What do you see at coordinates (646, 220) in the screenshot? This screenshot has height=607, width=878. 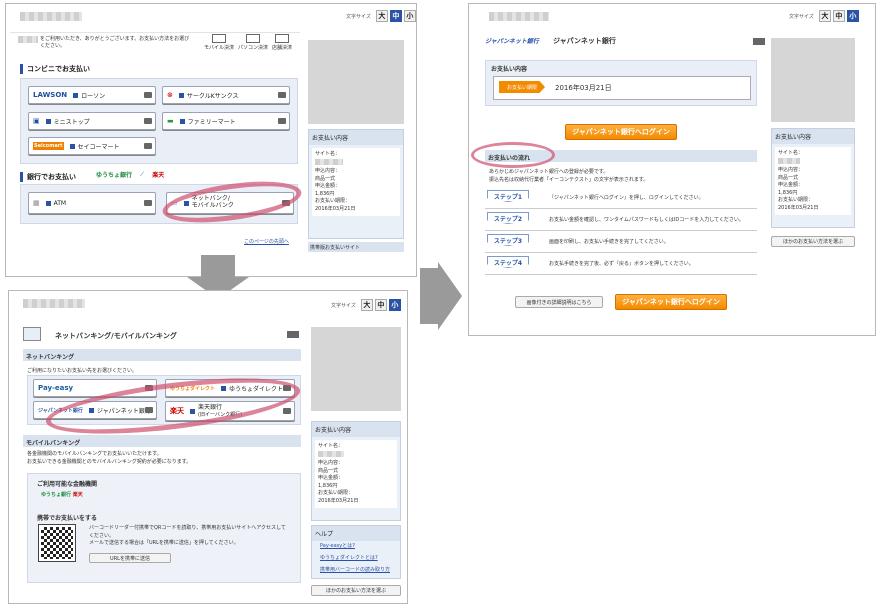 I see `step-2-text: お支払い金額を確認し、ワンタイムパスワードもしくはIDコードを入力してください。` at bounding box center [646, 220].